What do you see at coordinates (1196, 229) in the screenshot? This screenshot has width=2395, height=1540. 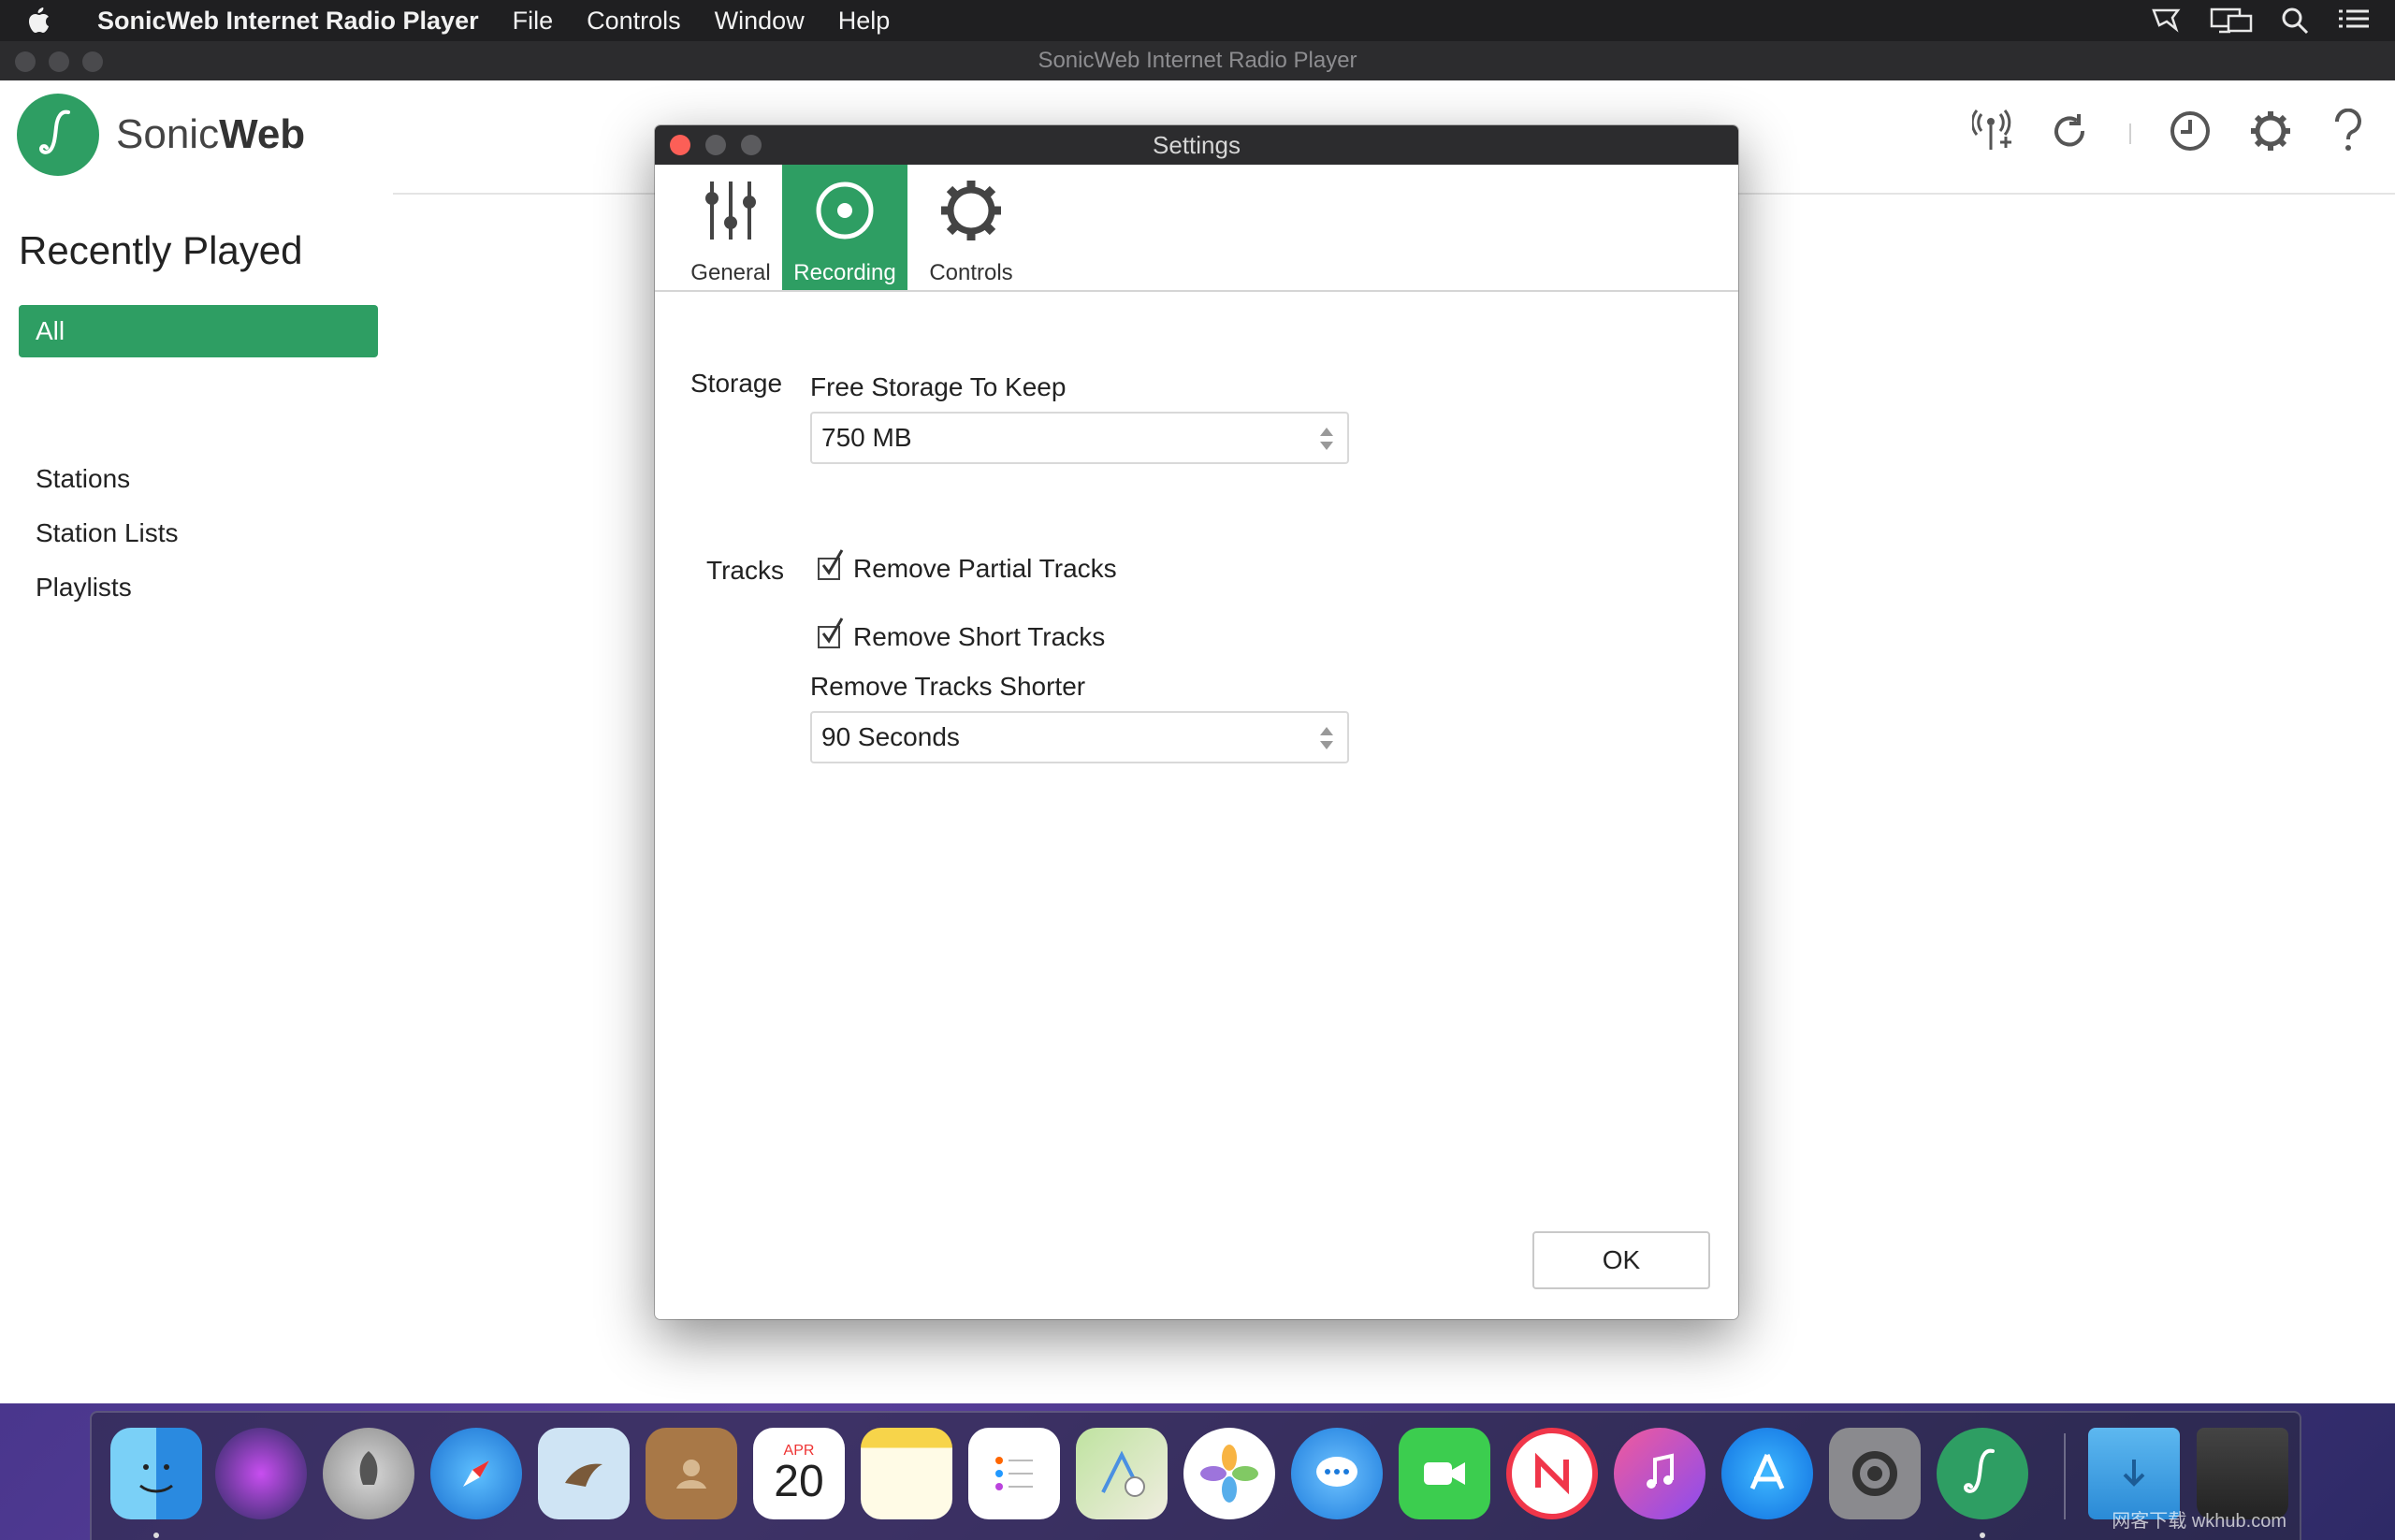 I see `settings-tabbar: General Recording Controls` at bounding box center [1196, 229].